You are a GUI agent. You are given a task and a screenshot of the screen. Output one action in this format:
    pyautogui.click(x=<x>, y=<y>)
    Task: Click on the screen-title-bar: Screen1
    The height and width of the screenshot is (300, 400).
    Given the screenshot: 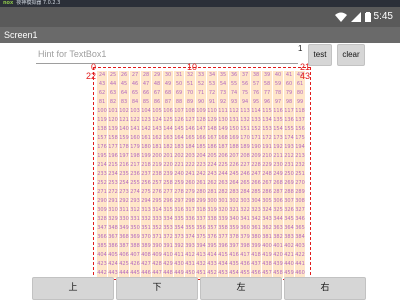 What is the action you would take?
    pyautogui.click(x=200, y=35)
    